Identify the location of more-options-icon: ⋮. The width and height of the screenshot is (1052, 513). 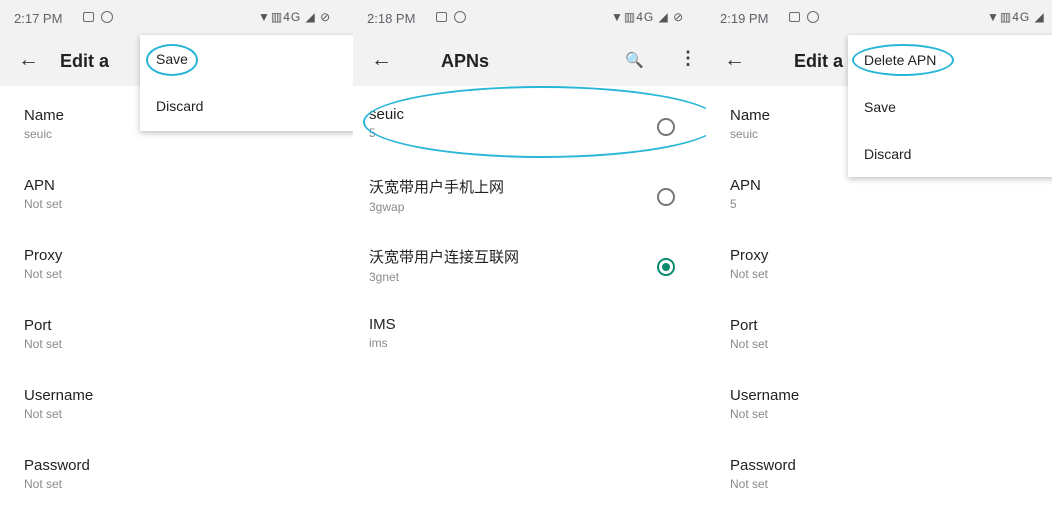
(688, 58).